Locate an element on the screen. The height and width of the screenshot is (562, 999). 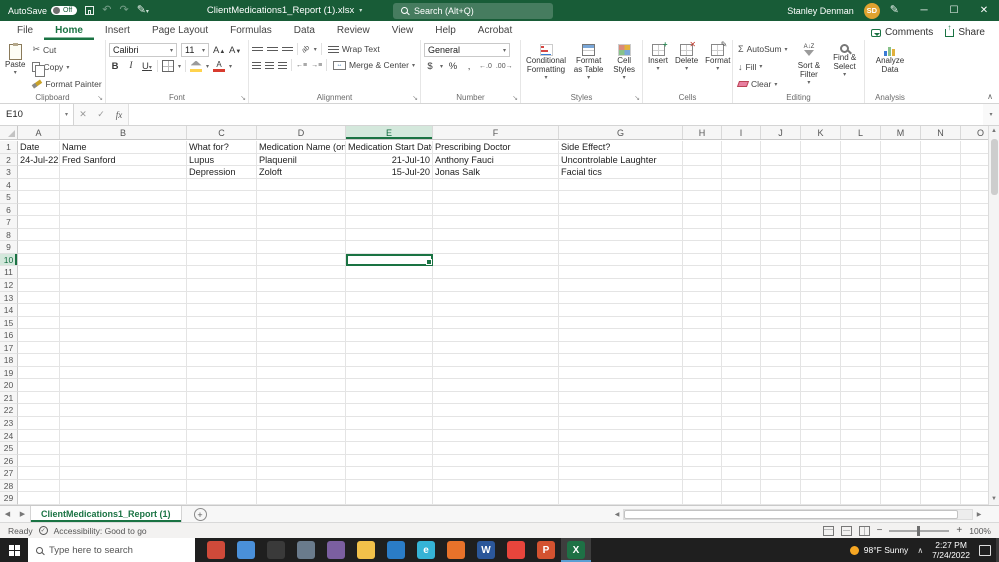
cell-L15 is located at coordinates (861, 323).